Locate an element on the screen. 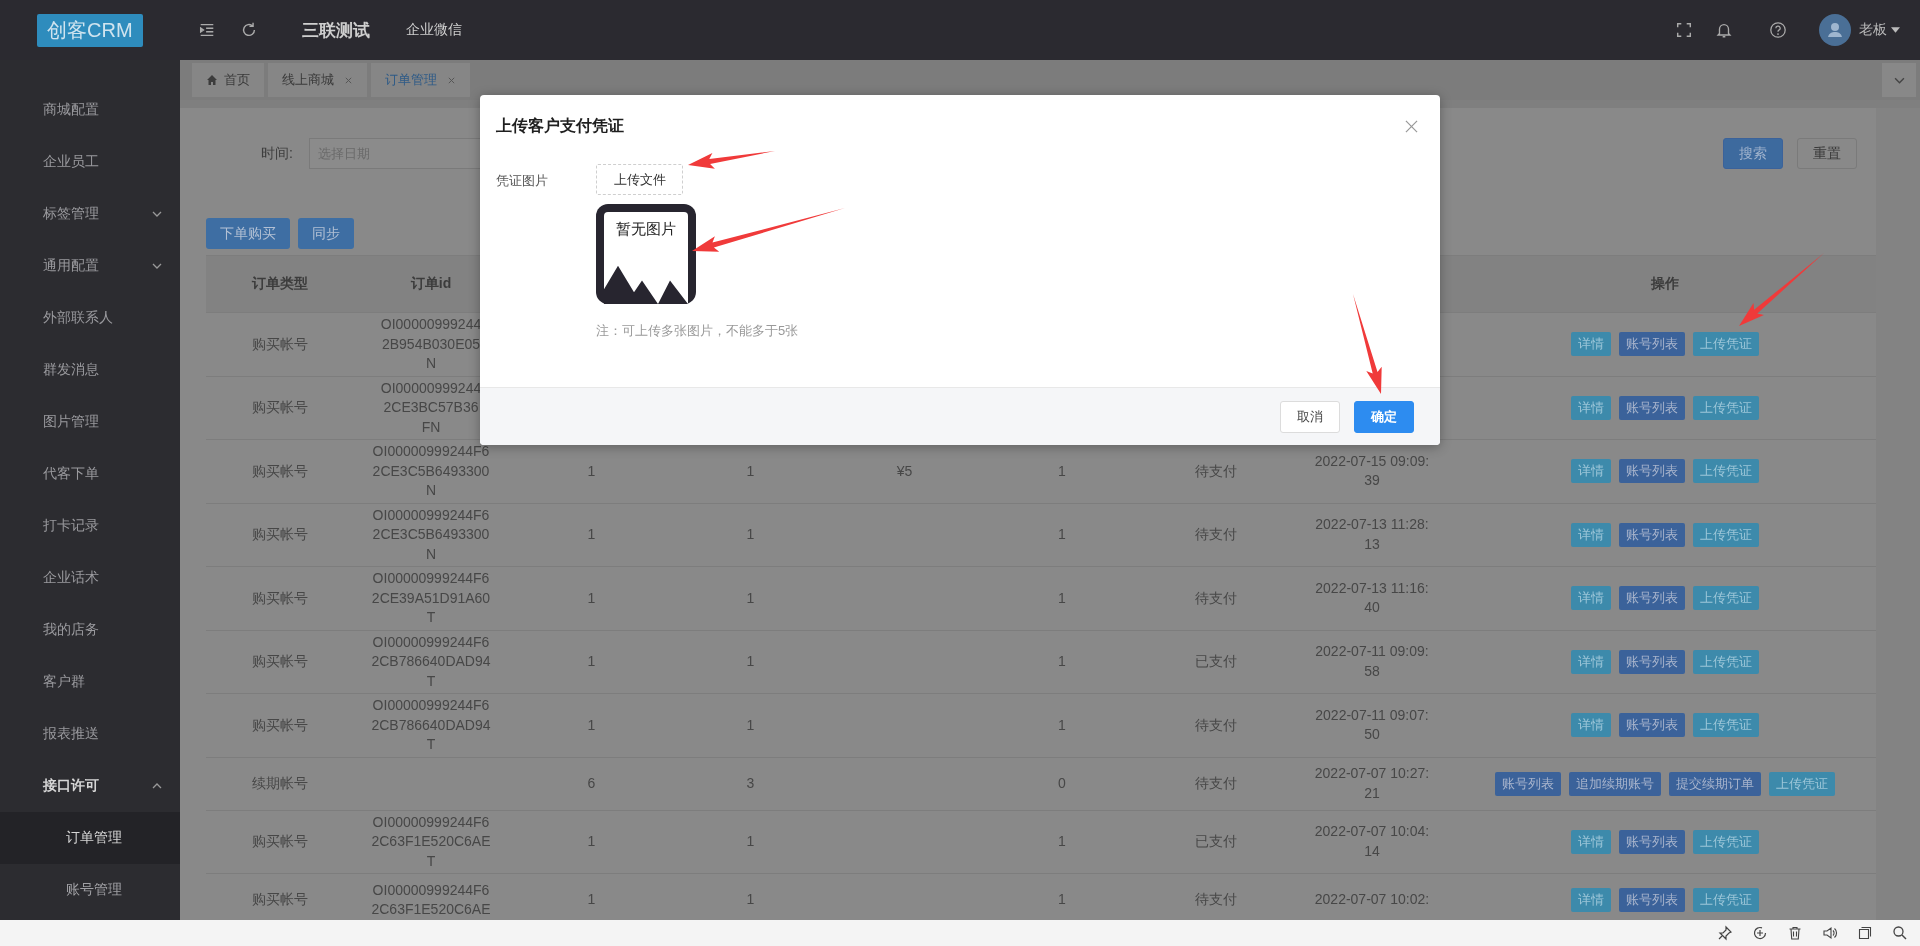  table-cell: 2022-07-15 09:09:39 is located at coordinates (1372, 471).